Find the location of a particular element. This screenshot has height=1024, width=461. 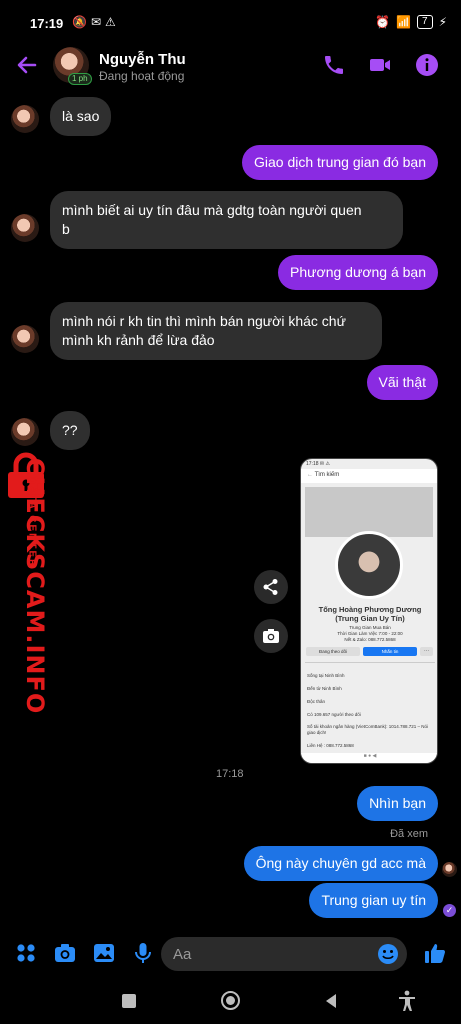

mini-search-bar: ← Tìm kiếm is located at coordinates (369, 476).